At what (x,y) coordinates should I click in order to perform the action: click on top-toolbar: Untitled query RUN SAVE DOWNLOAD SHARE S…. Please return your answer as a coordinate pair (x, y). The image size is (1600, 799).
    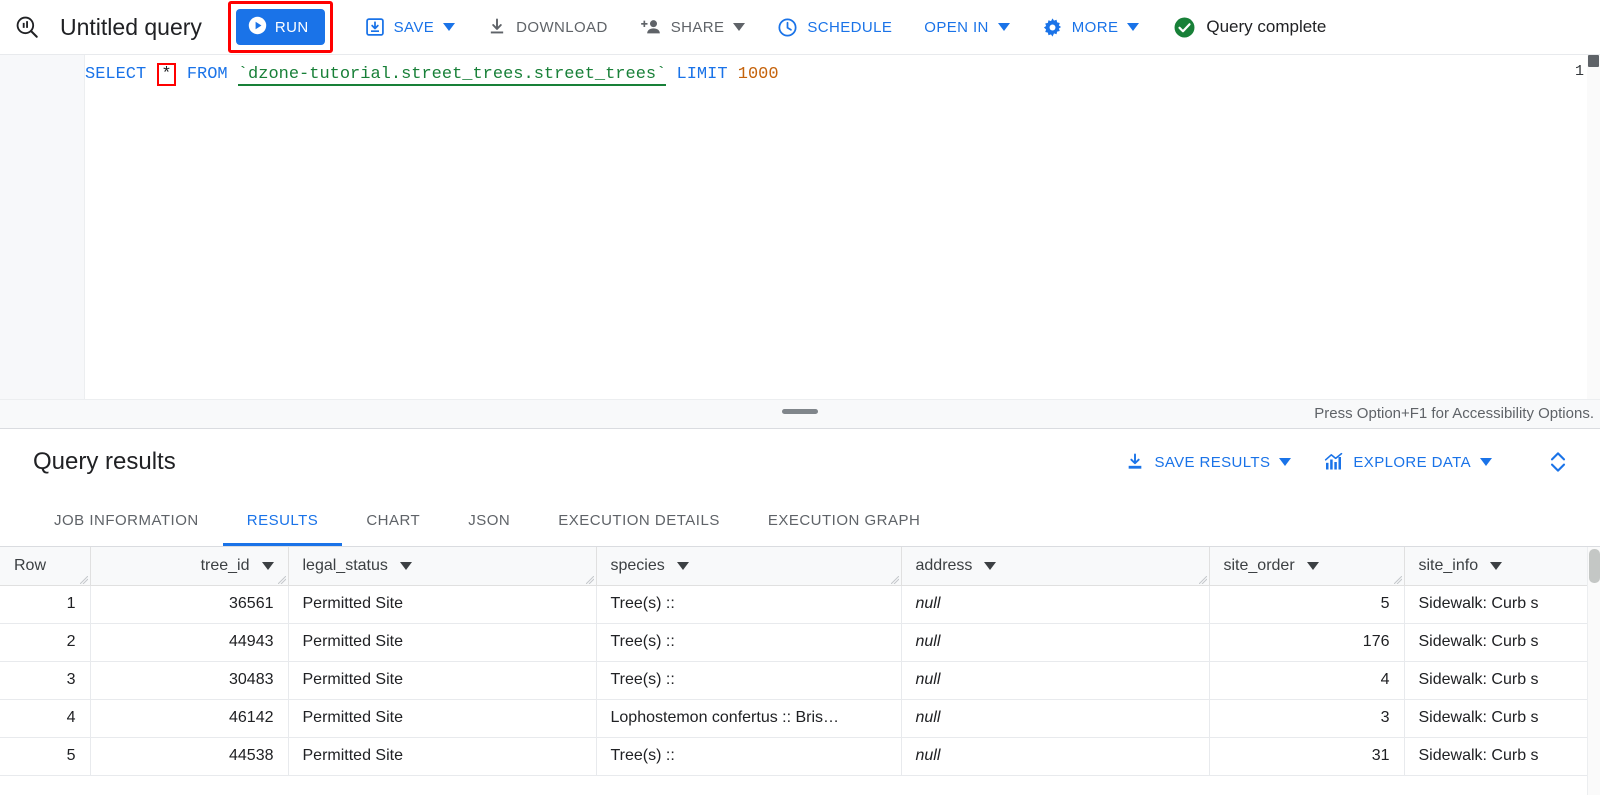
    Looking at the image, I should click on (800, 27).